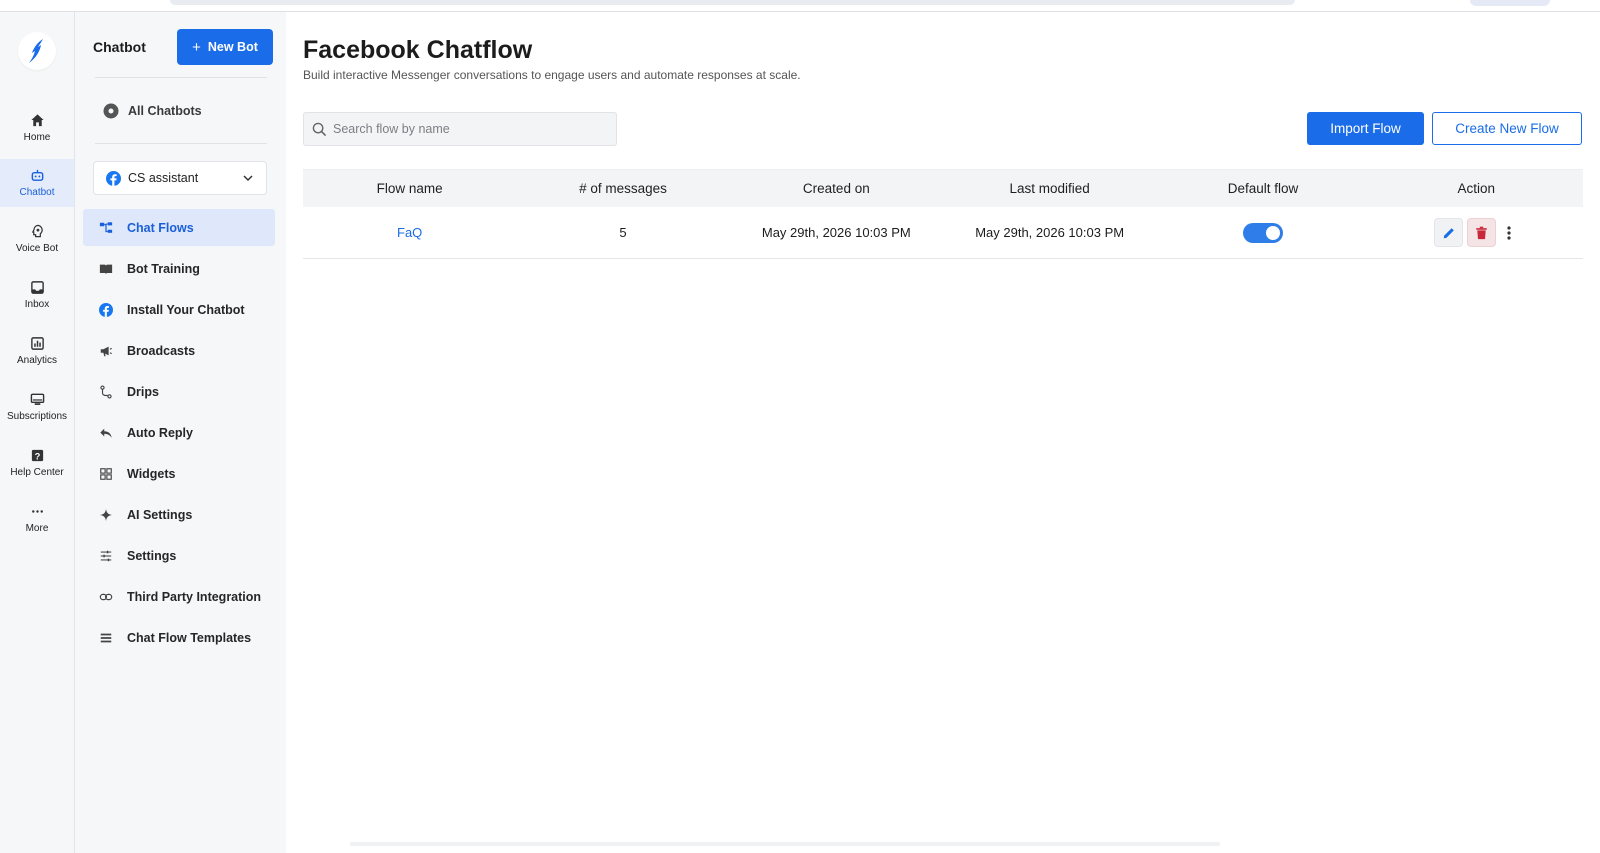 The height and width of the screenshot is (853, 1600). What do you see at coordinates (179, 268) in the screenshot?
I see `sidebar-item-bot-training: Bot Training` at bounding box center [179, 268].